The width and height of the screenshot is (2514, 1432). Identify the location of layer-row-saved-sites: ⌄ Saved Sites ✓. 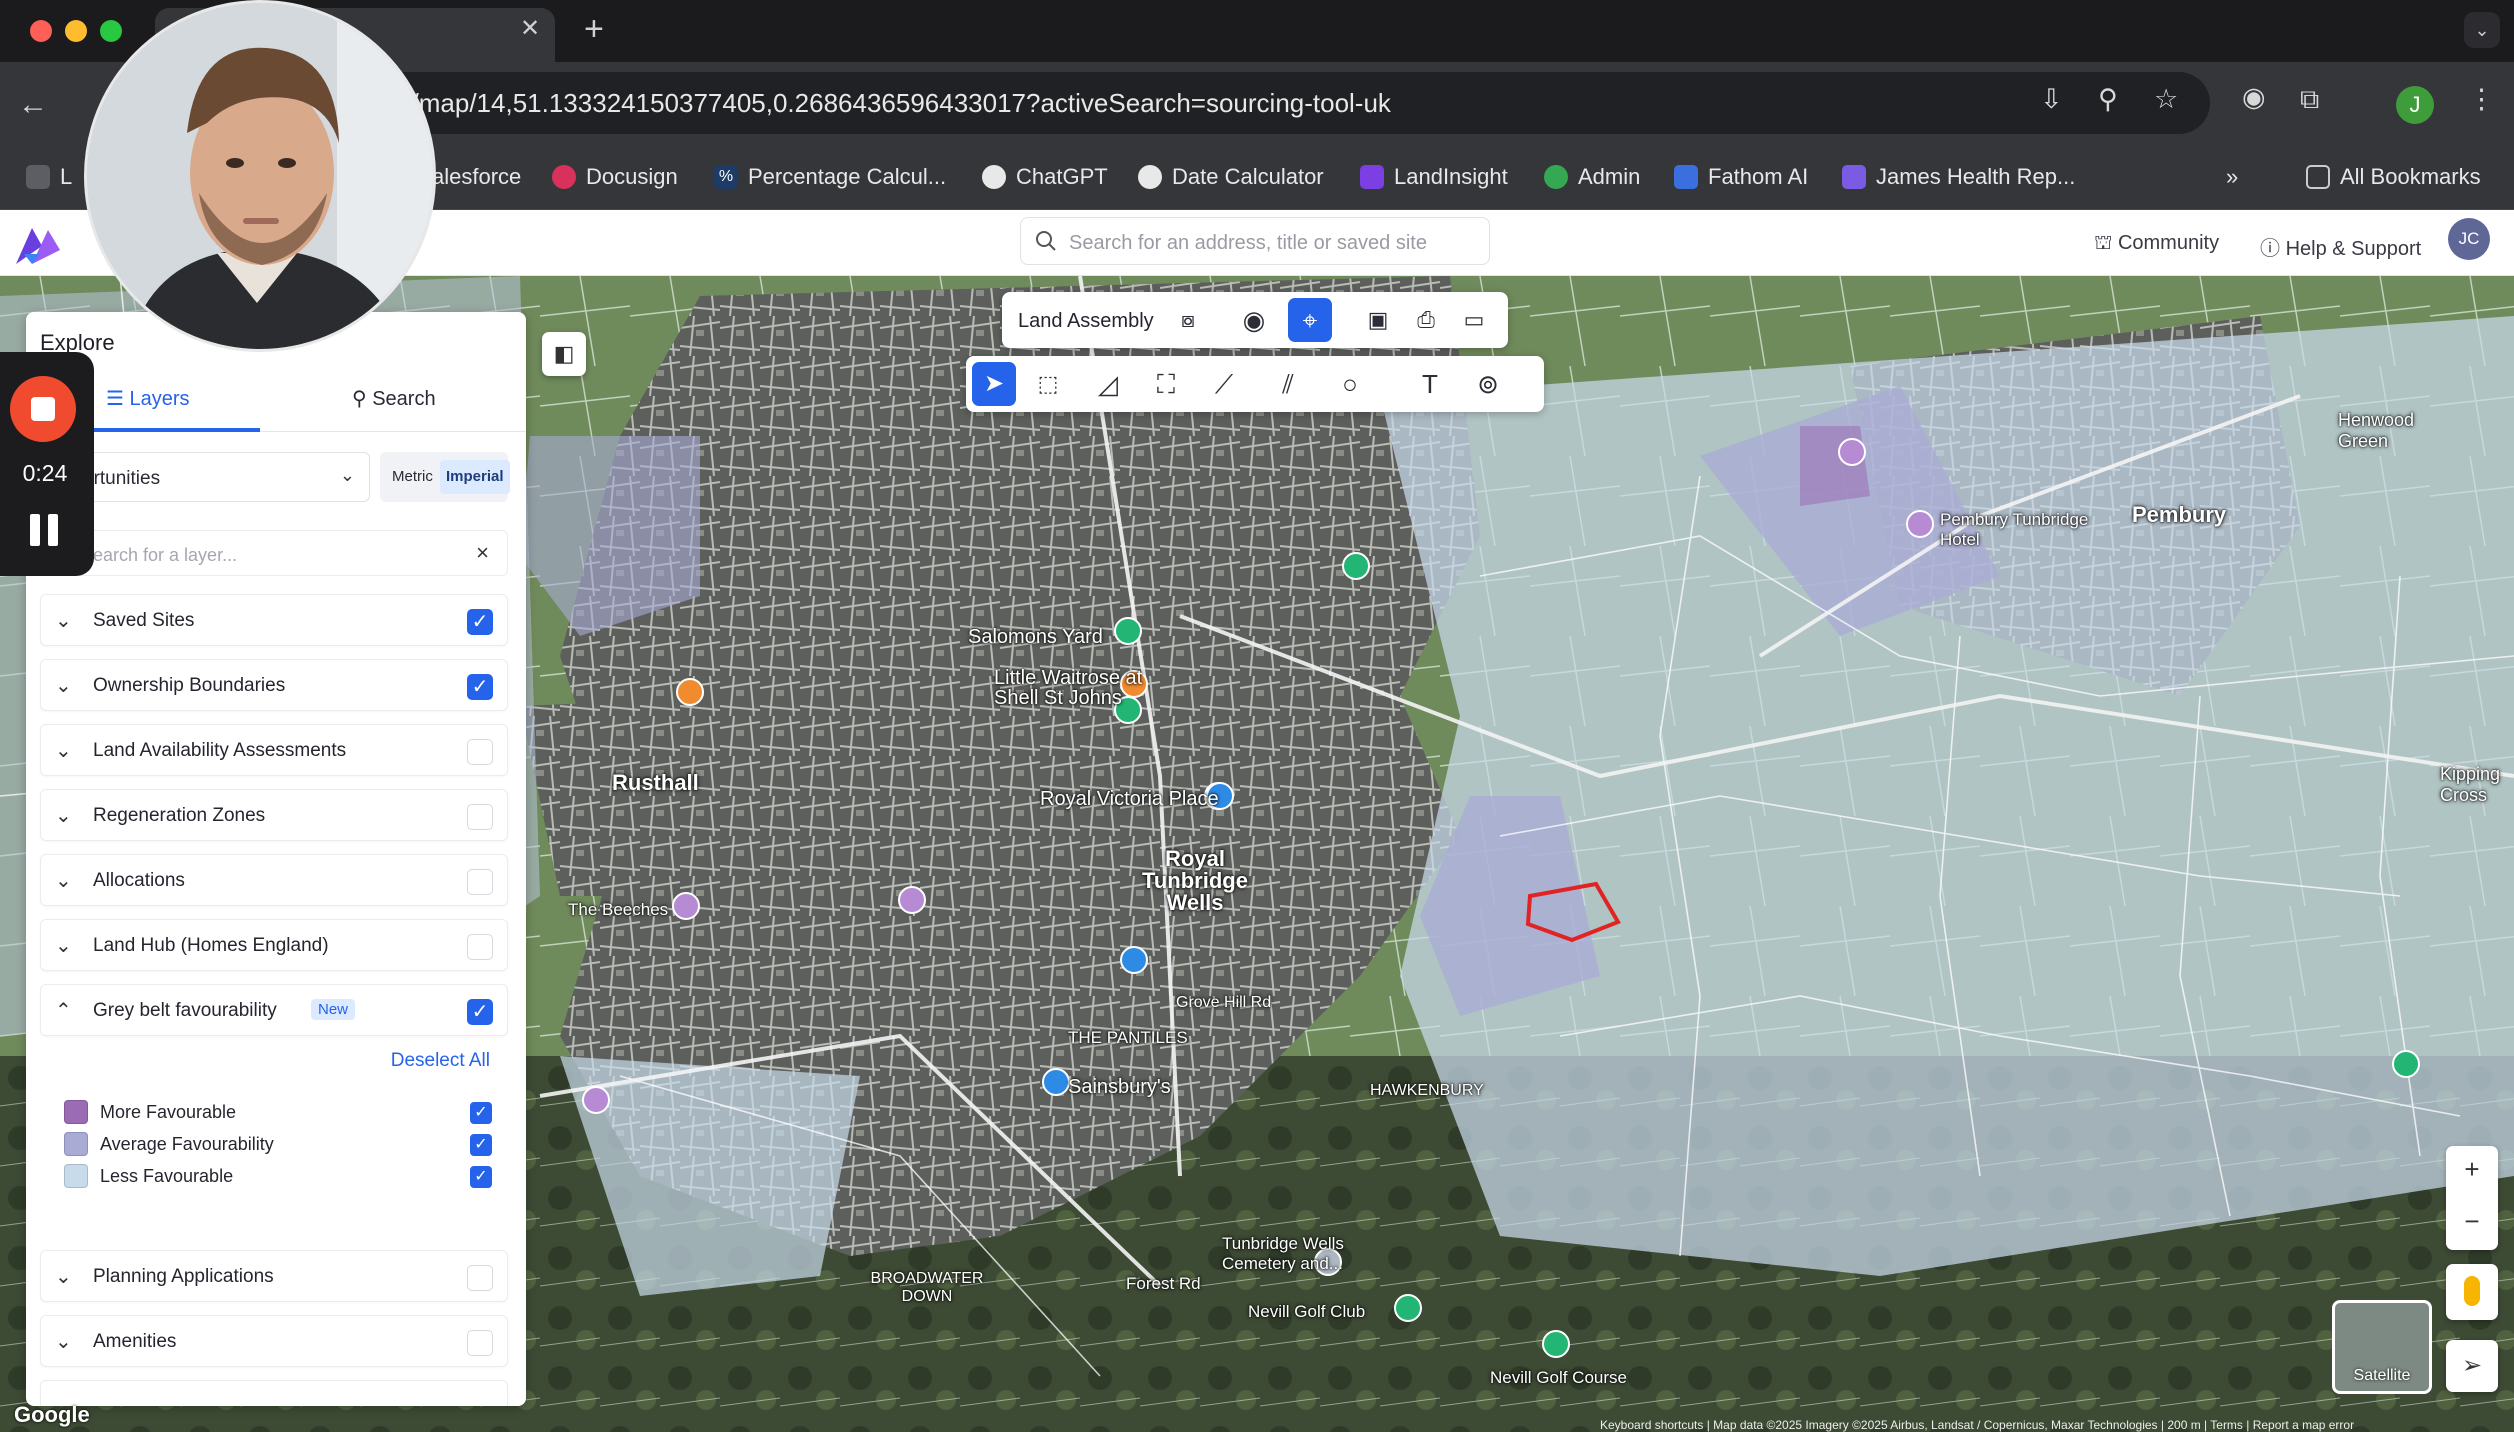
(274, 620).